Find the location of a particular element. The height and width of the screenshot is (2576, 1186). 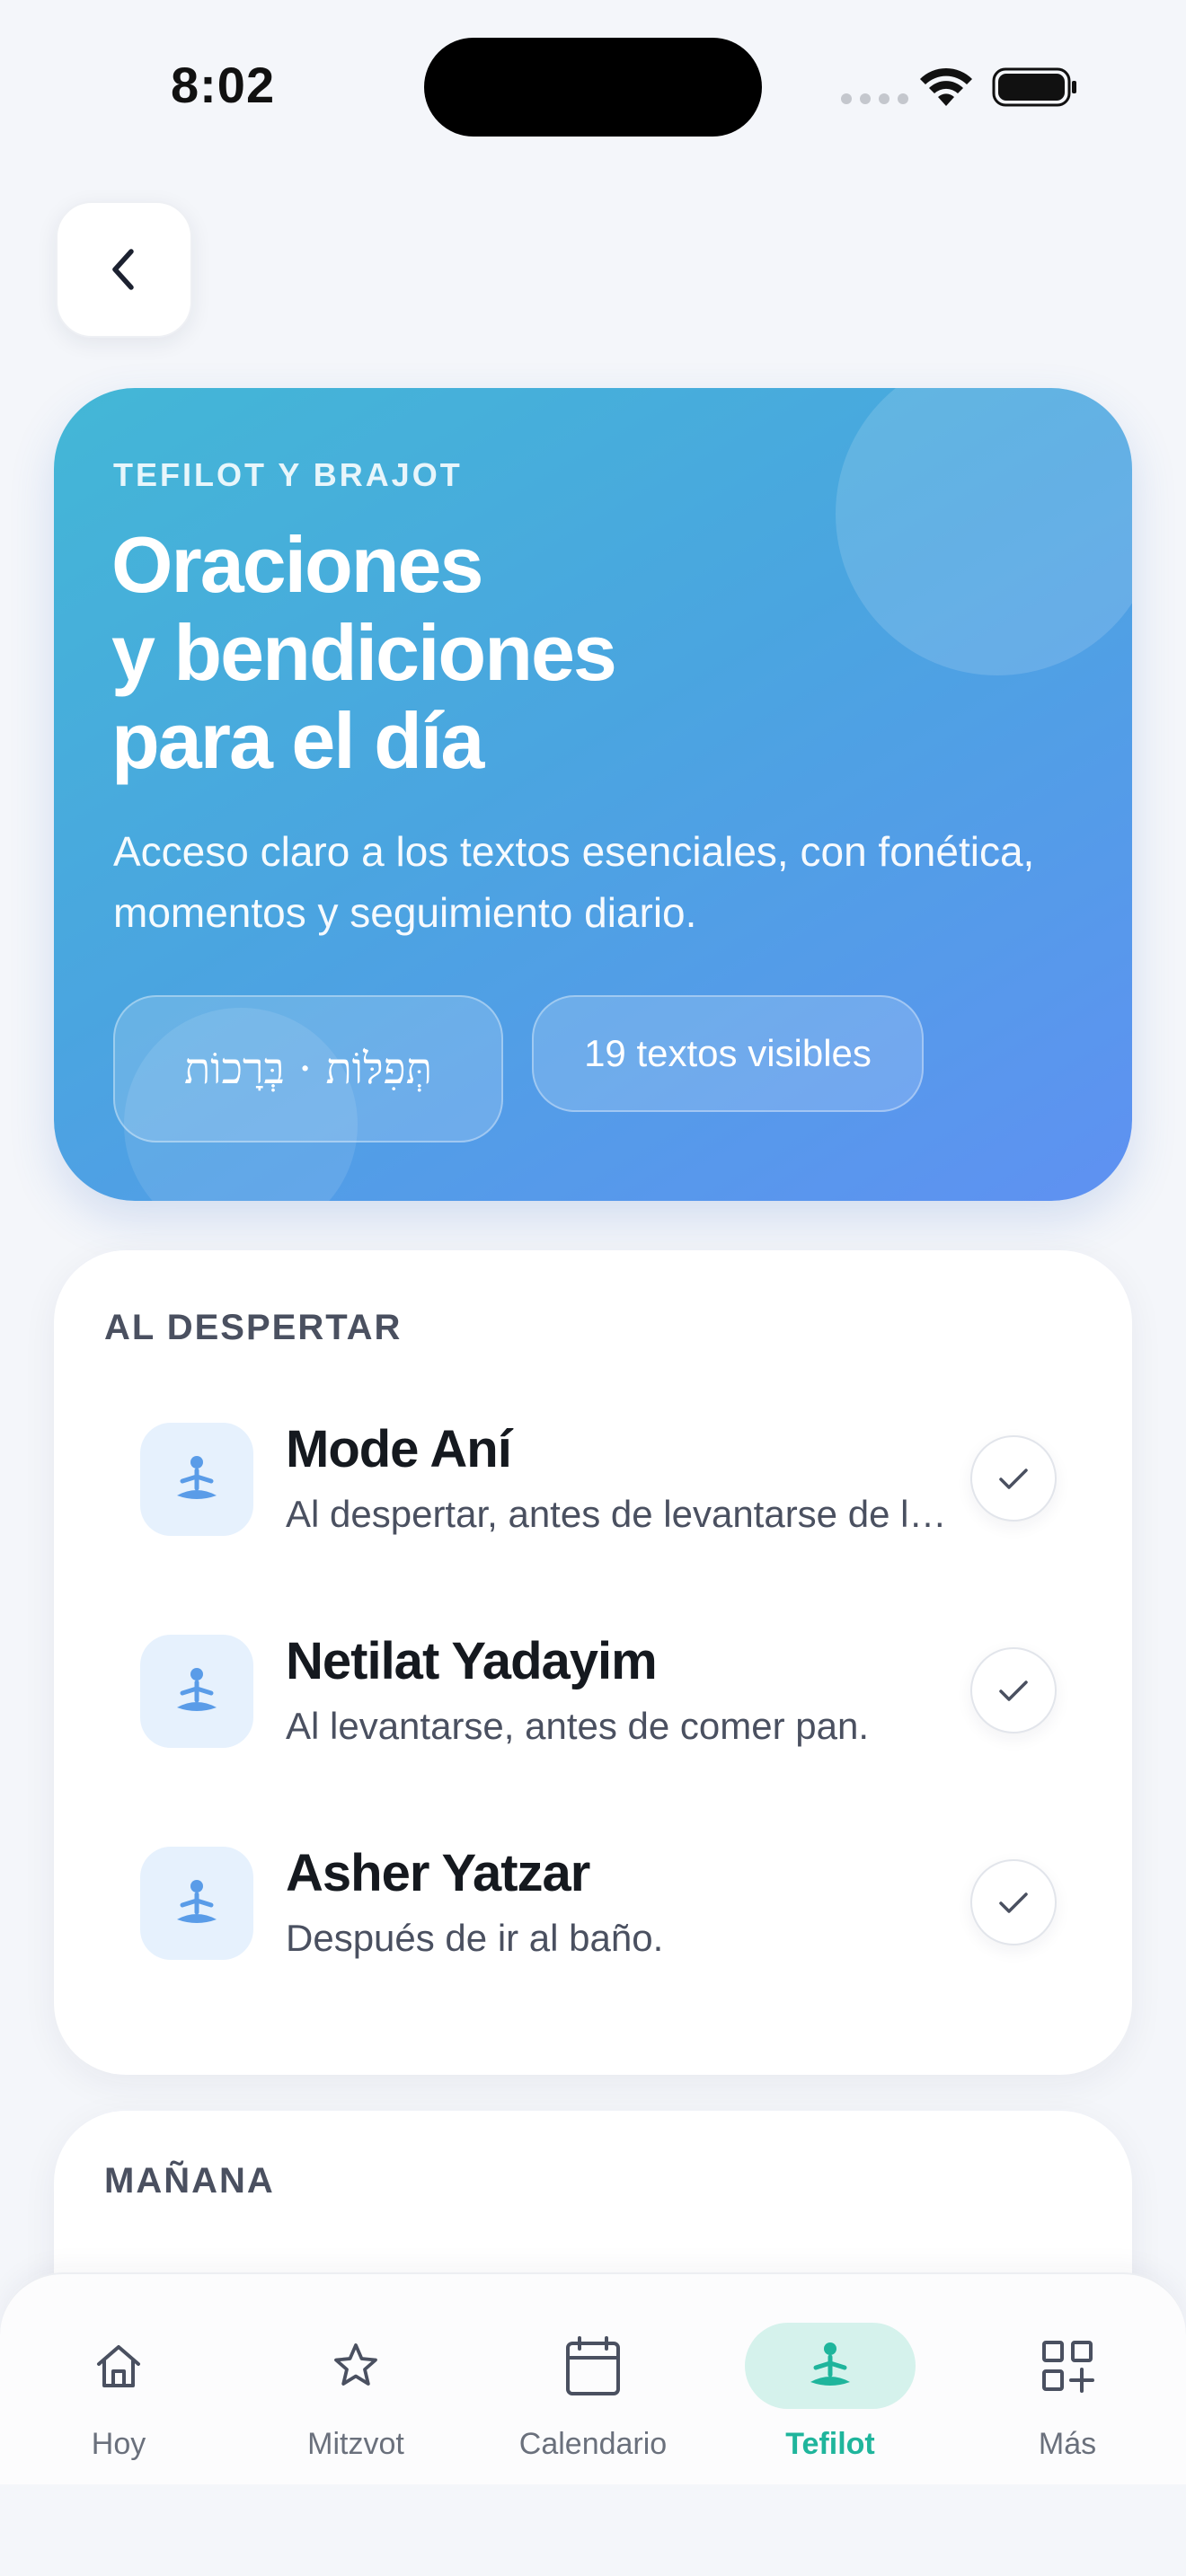

tab-label: Tefilot is located at coordinates (830, 2444).